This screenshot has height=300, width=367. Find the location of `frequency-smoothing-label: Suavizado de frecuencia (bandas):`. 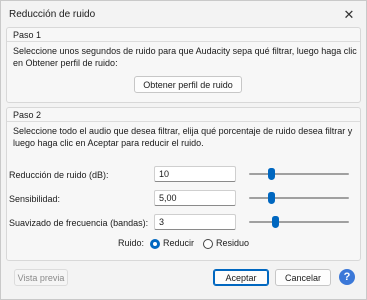

frequency-smoothing-label: Suavizado de frecuencia (bandas): is located at coordinates (79, 223).